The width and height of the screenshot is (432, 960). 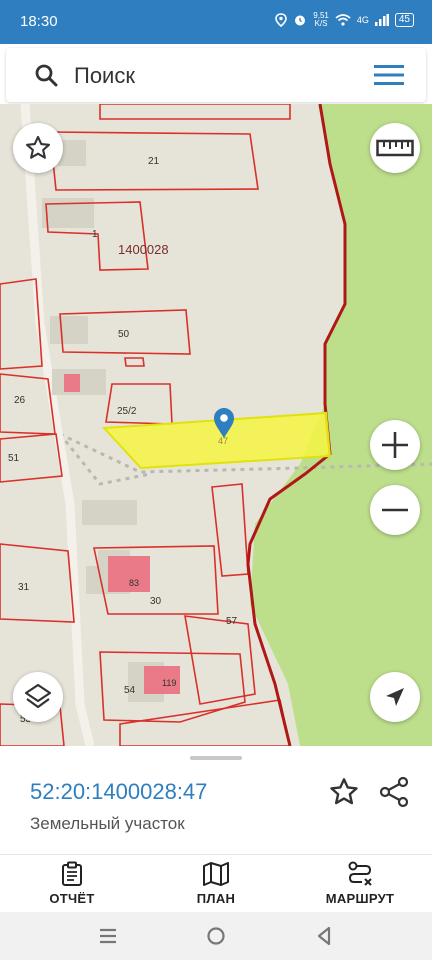 I want to click on search-input: Поиск, so click(x=104, y=76).